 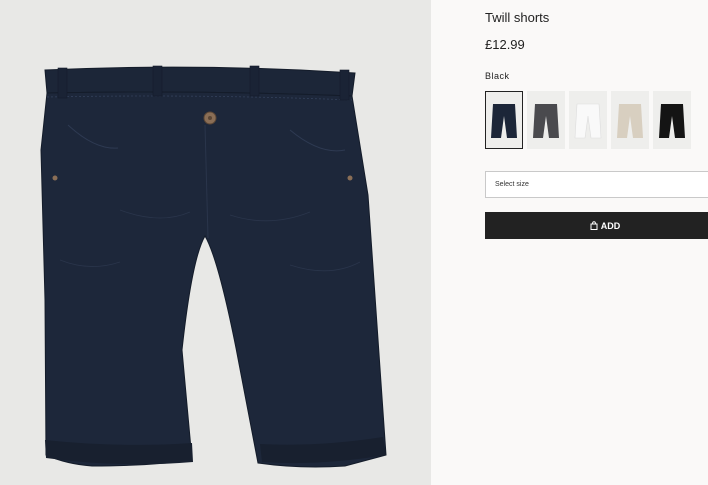 I want to click on swatch-navy, so click(x=504, y=120).